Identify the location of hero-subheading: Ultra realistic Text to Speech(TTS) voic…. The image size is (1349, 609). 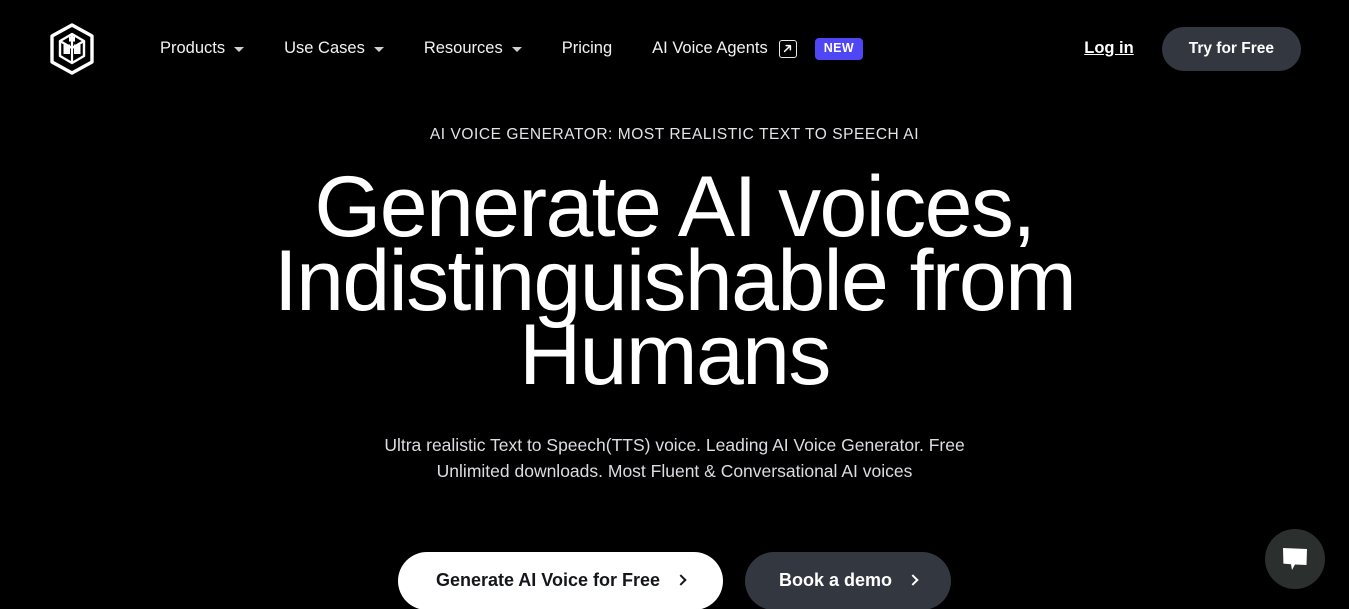
(675, 458).